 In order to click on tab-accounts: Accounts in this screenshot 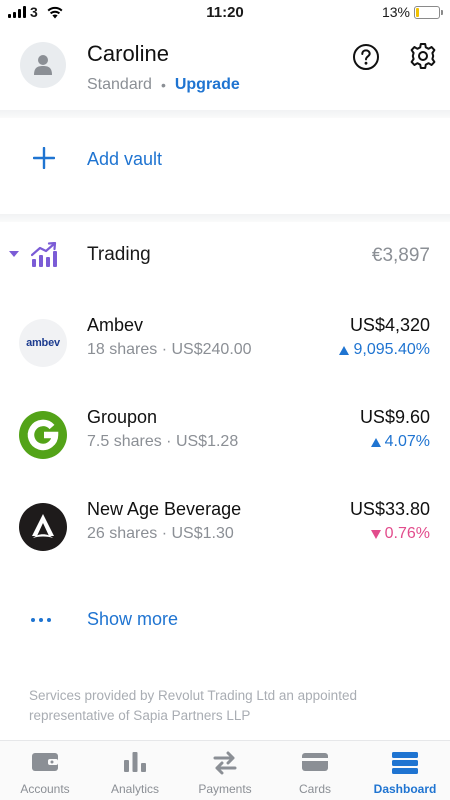, I will do `click(45, 770)`.